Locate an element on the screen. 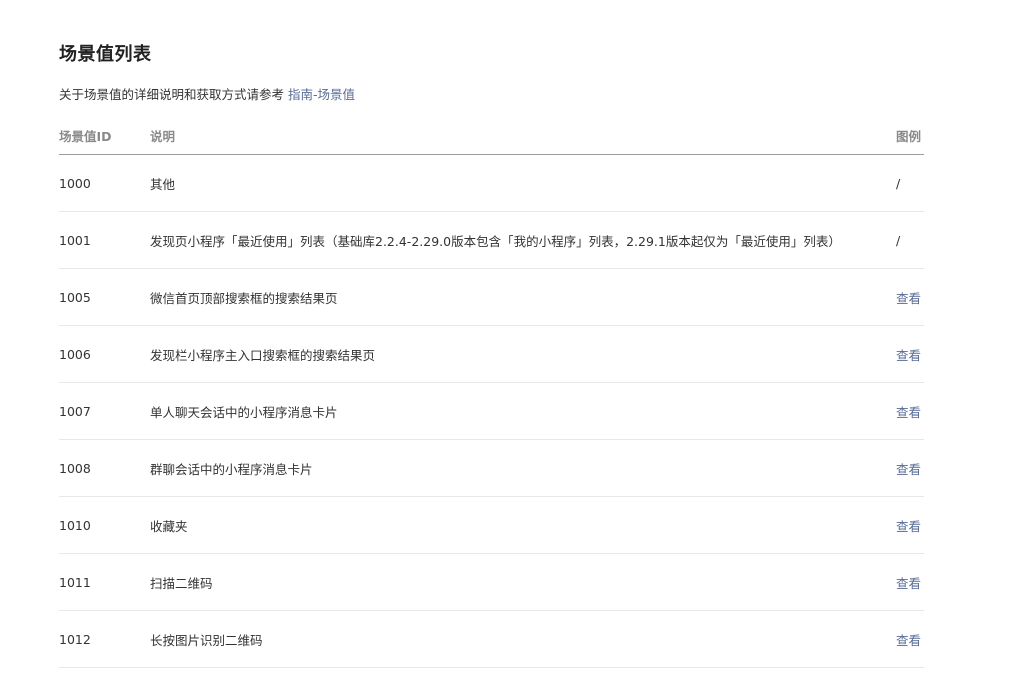 Image resolution: width=1023 pixels, height=674 pixels. table-row: 1008 群聊会话中的小程序消息卡片 查看 is located at coordinates (491, 468).